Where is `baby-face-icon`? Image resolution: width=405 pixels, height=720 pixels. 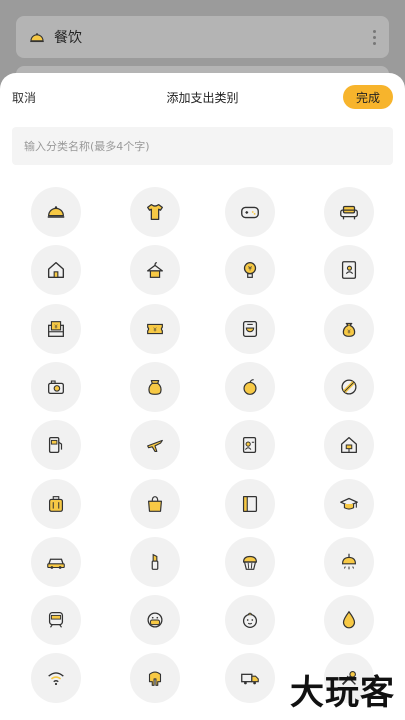 baby-face-icon is located at coordinates (250, 620).